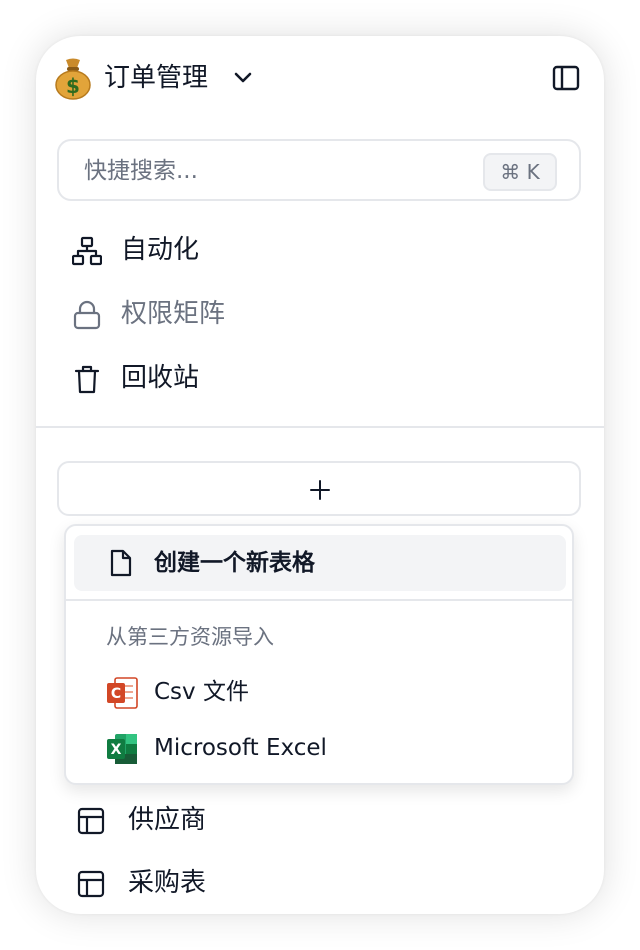 This screenshot has height=950, width=640. Describe the element at coordinates (116, 750) in the screenshot. I see `svg-text: X` at that location.